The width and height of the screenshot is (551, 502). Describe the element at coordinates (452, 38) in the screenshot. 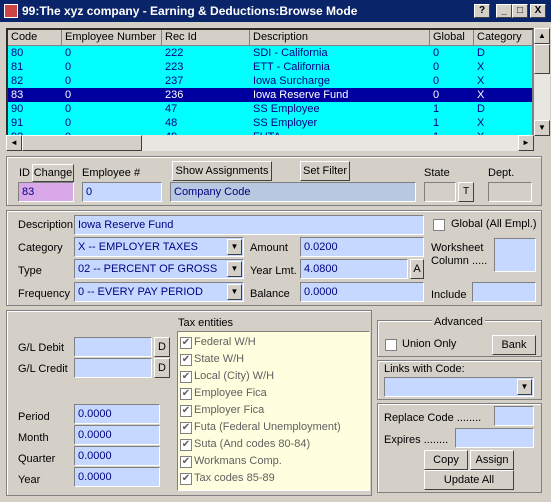

I see `col-header-global: Global` at that location.